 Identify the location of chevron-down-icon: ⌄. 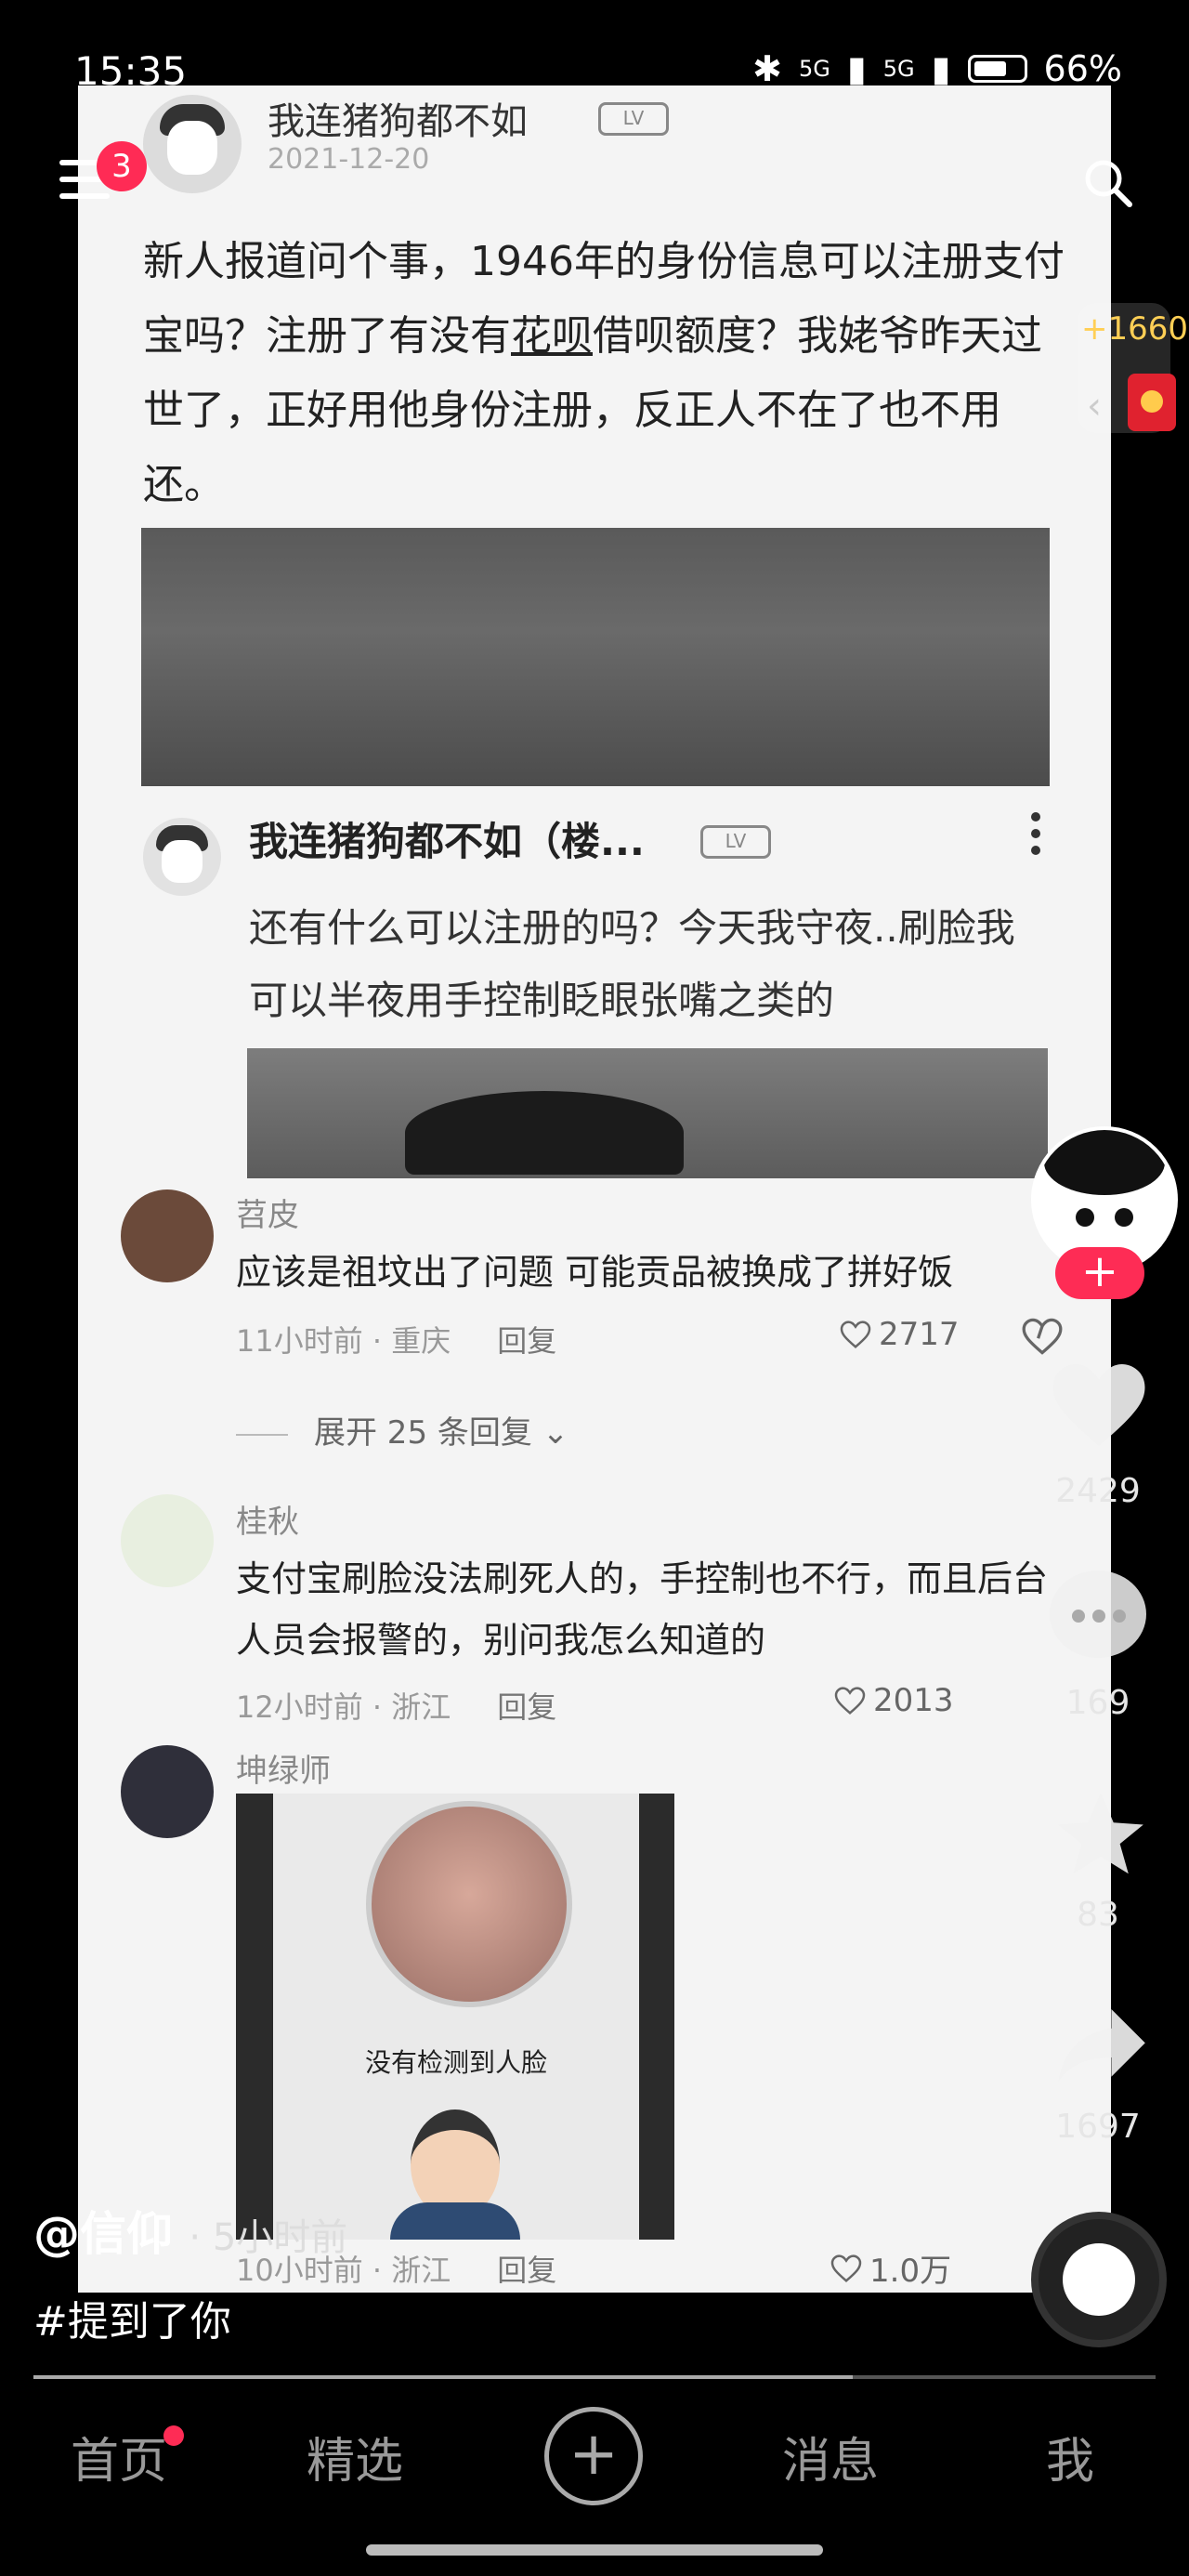
(556, 1433).